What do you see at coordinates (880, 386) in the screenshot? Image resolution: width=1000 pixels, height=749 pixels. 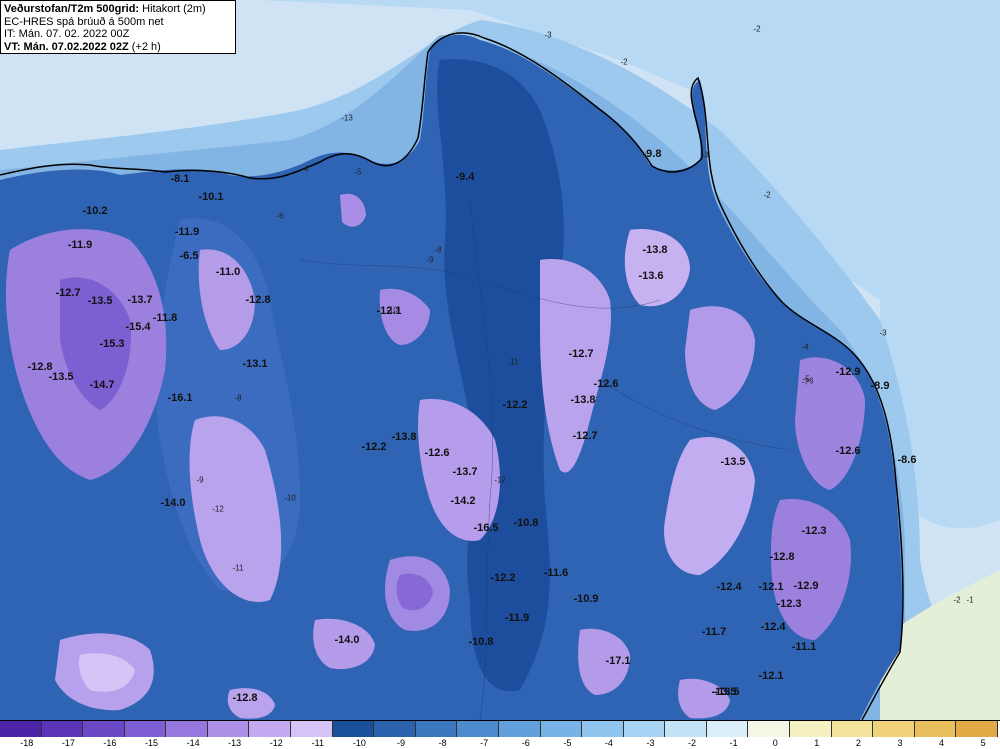 I see `point-value: -8.9` at bounding box center [880, 386].